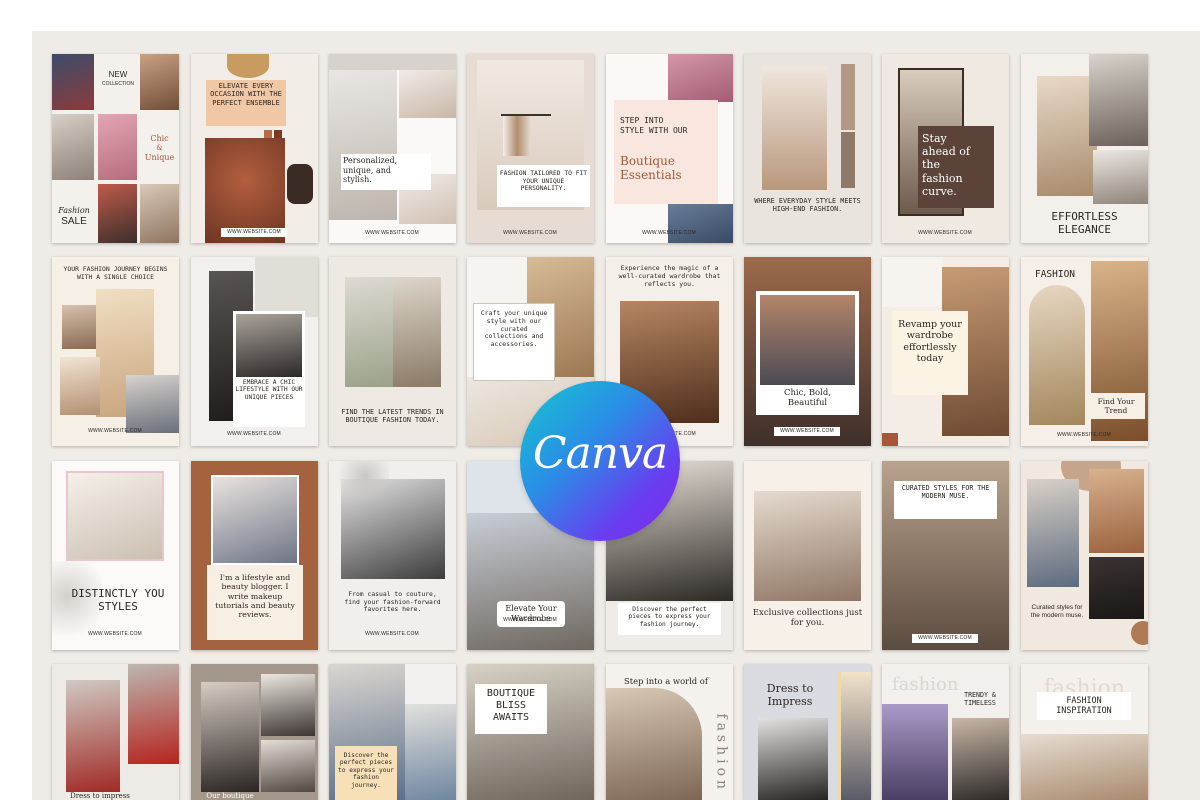  What do you see at coordinates (248, 66) in the screenshot?
I see `photo-hat` at bounding box center [248, 66].